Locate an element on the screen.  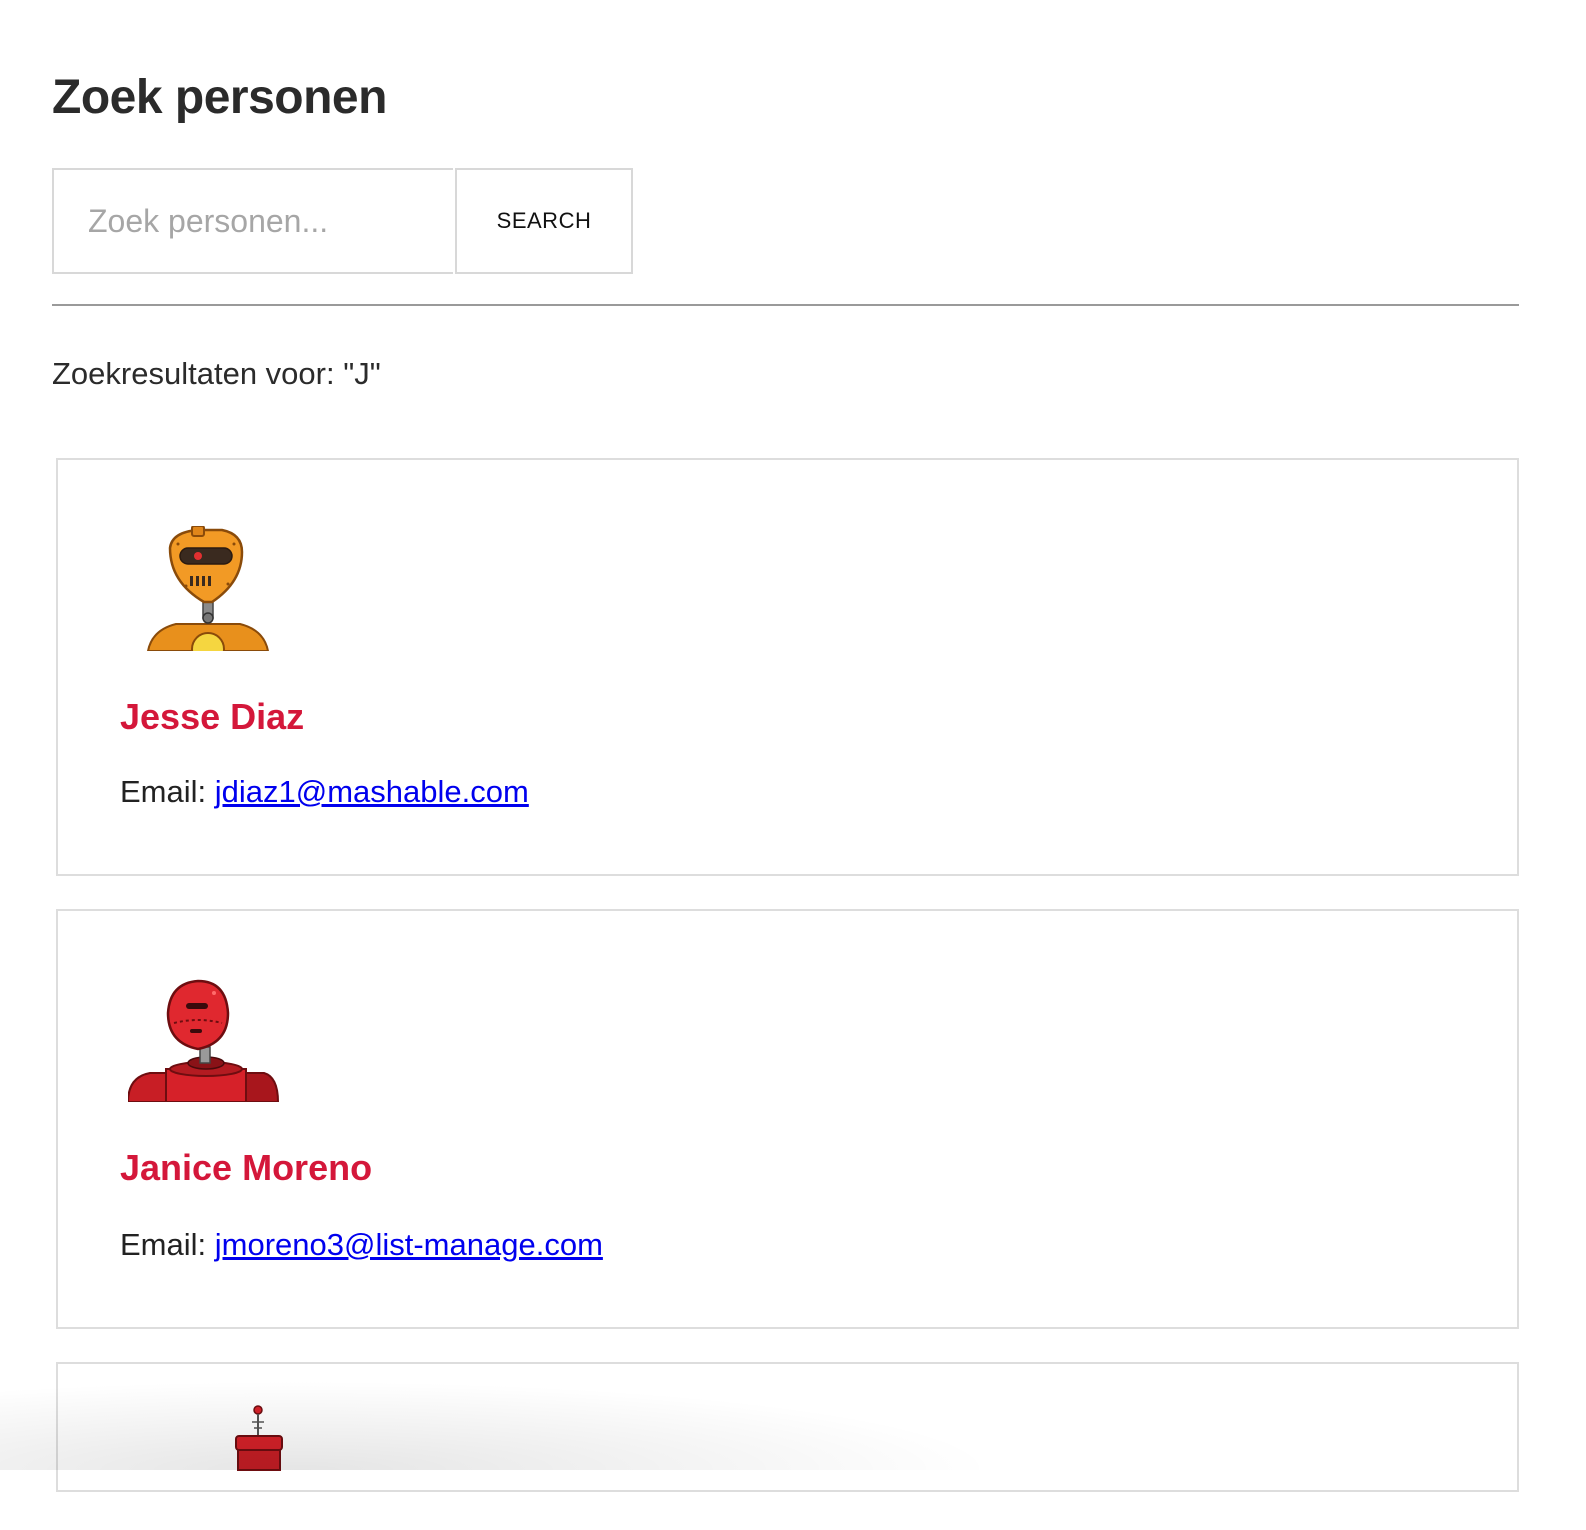
email-link: jdiaz1@mashable.com is located at coordinates (372, 791).